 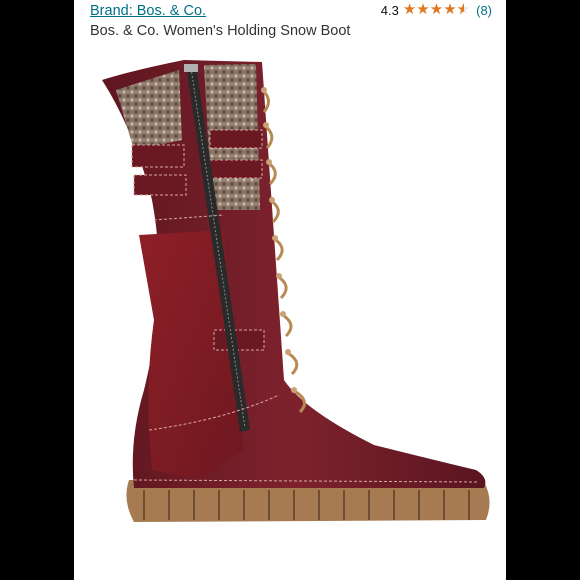 What do you see at coordinates (389, 10) in the screenshot?
I see `rating-value: 4.3` at bounding box center [389, 10].